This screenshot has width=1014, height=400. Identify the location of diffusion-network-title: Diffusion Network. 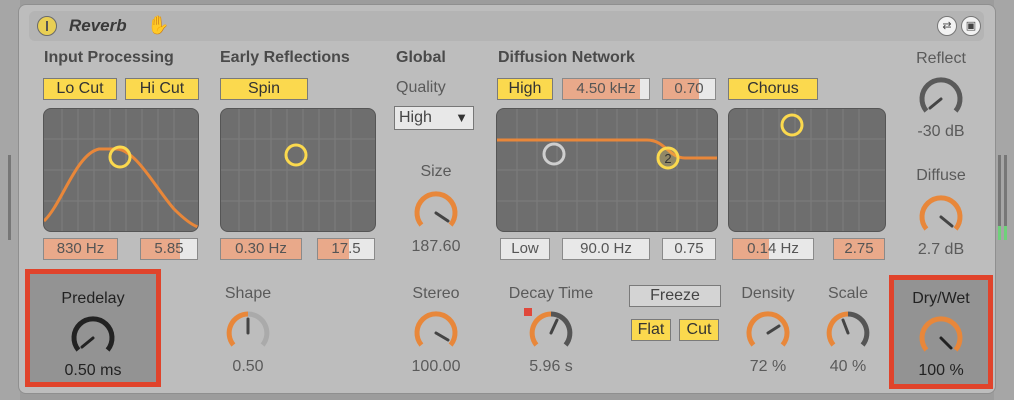
(566, 57).